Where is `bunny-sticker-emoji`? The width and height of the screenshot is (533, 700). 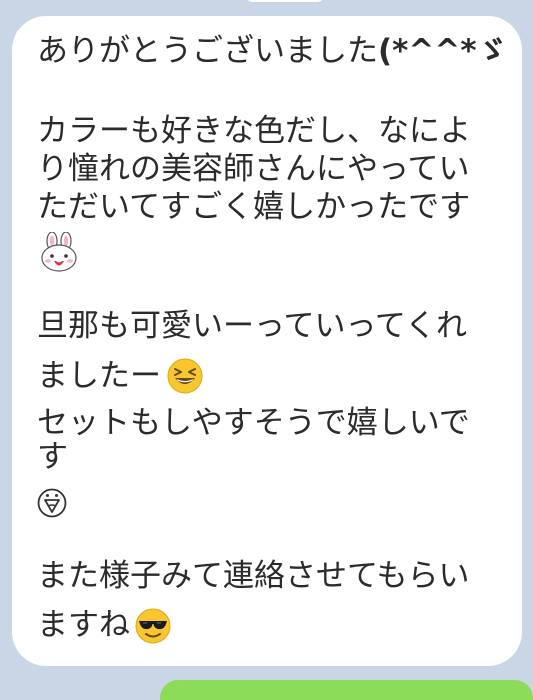 bunny-sticker-emoji is located at coordinates (59, 251).